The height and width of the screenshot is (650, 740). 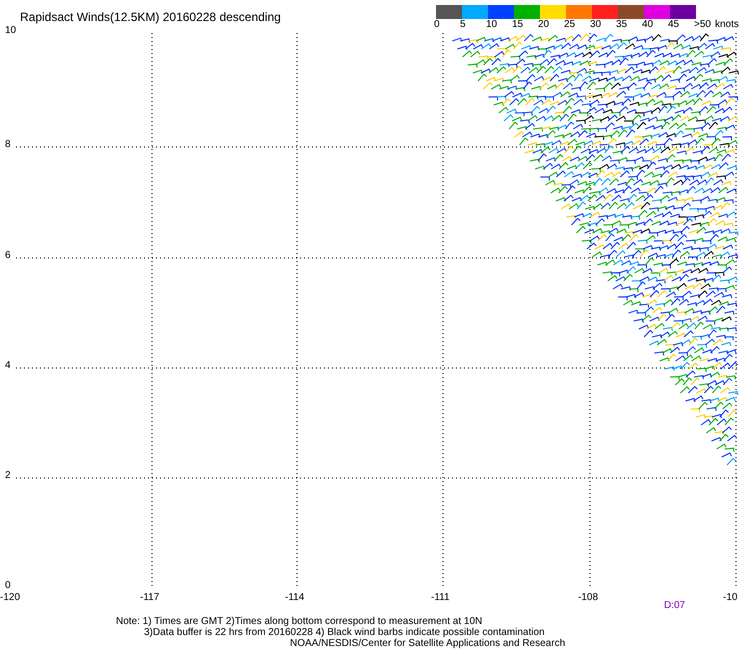 I want to click on x-axis-label: -108, so click(x=588, y=598).